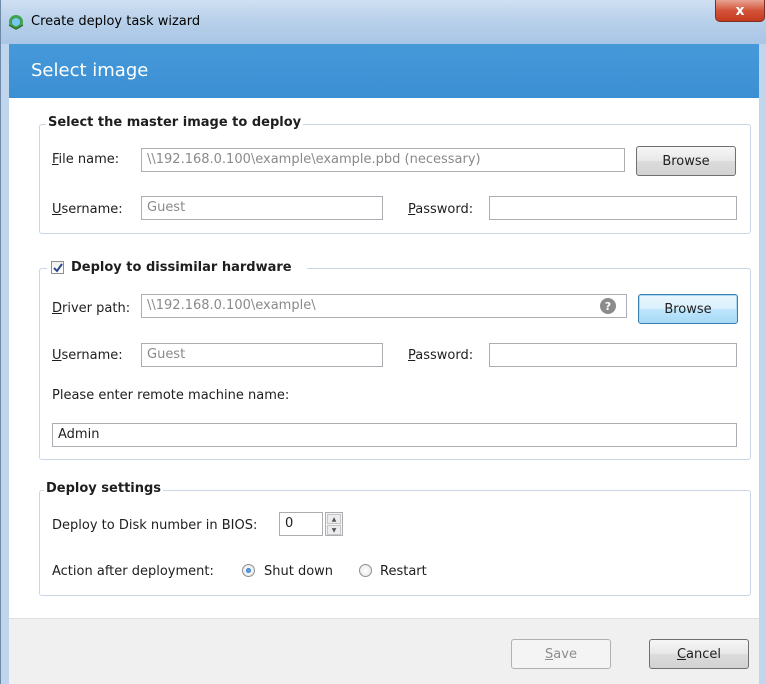 Image resolution: width=766 pixels, height=684 pixels. What do you see at coordinates (116, 21) in the screenshot?
I see `window-title: Create deploy task wizard` at bounding box center [116, 21].